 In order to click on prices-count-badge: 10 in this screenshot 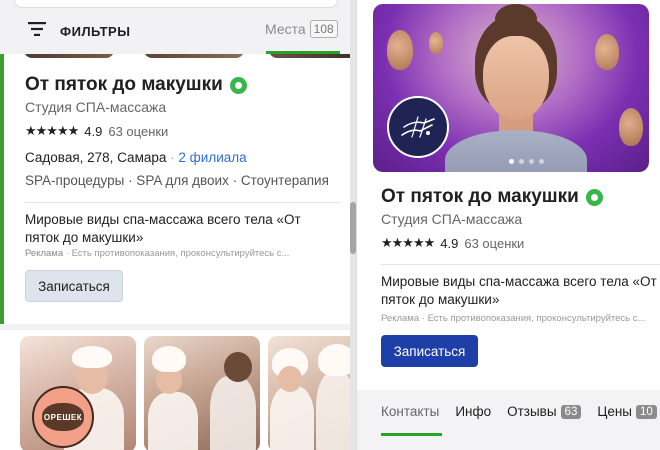, I will do `click(646, 411)`.